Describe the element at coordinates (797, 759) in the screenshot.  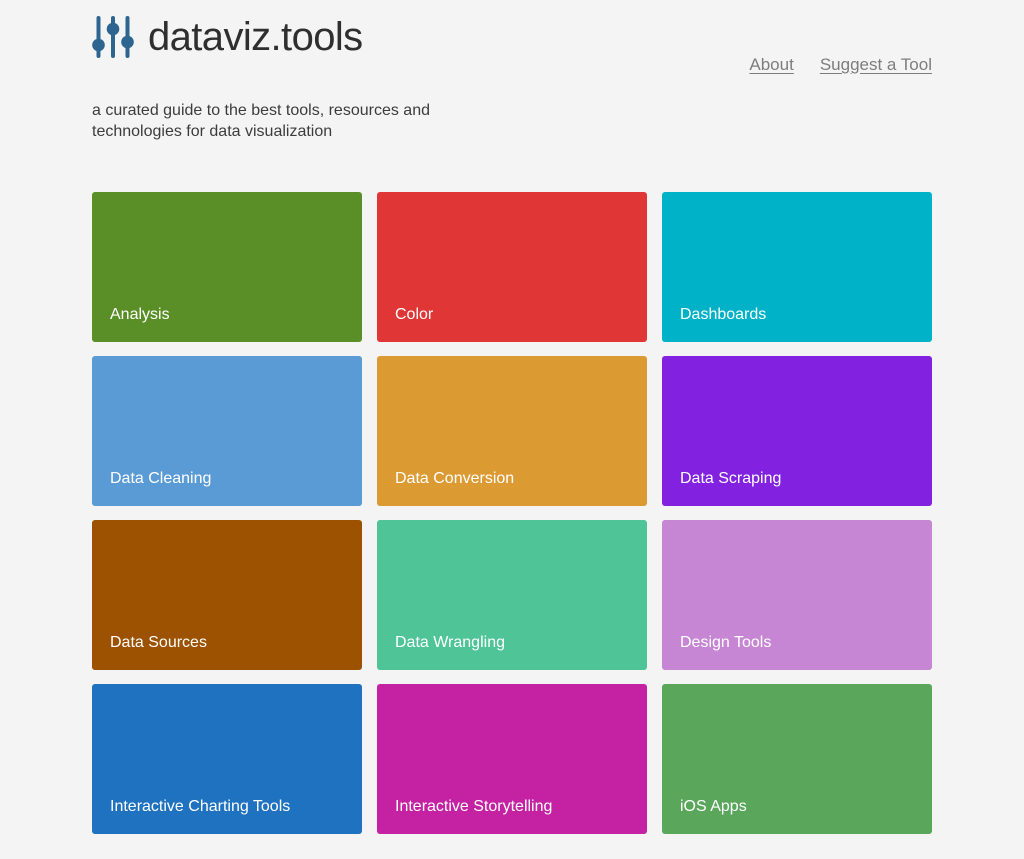
I see `category-tile: iOS Apps` at that location.